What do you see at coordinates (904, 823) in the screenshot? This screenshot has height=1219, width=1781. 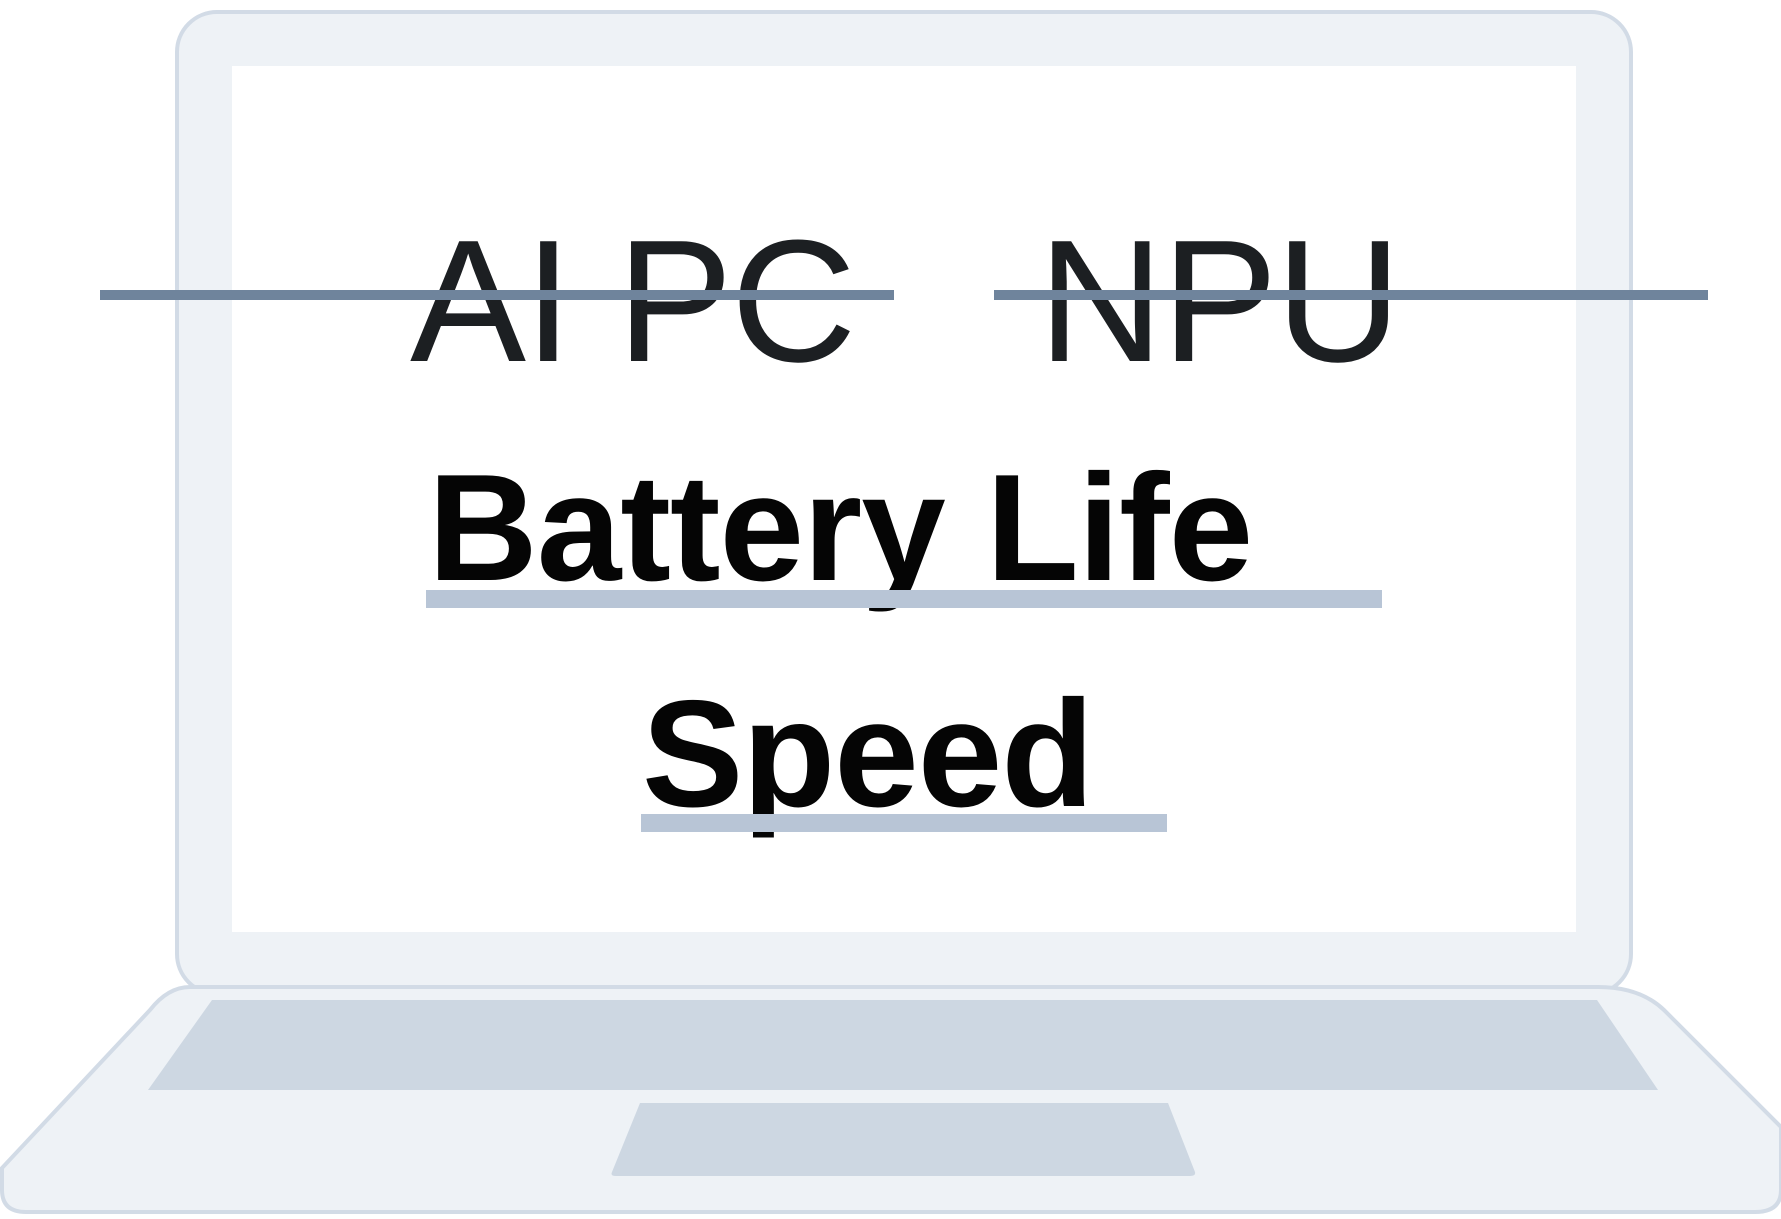 I see `underline-speed` at bounding box center [904, 823].